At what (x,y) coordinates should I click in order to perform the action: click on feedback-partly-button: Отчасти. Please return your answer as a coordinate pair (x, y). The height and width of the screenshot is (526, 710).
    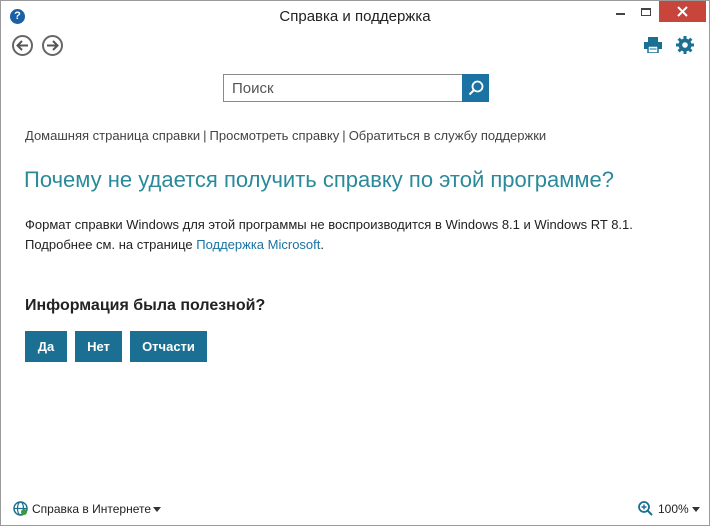
    Looking at the image, I should click on (168, 346).